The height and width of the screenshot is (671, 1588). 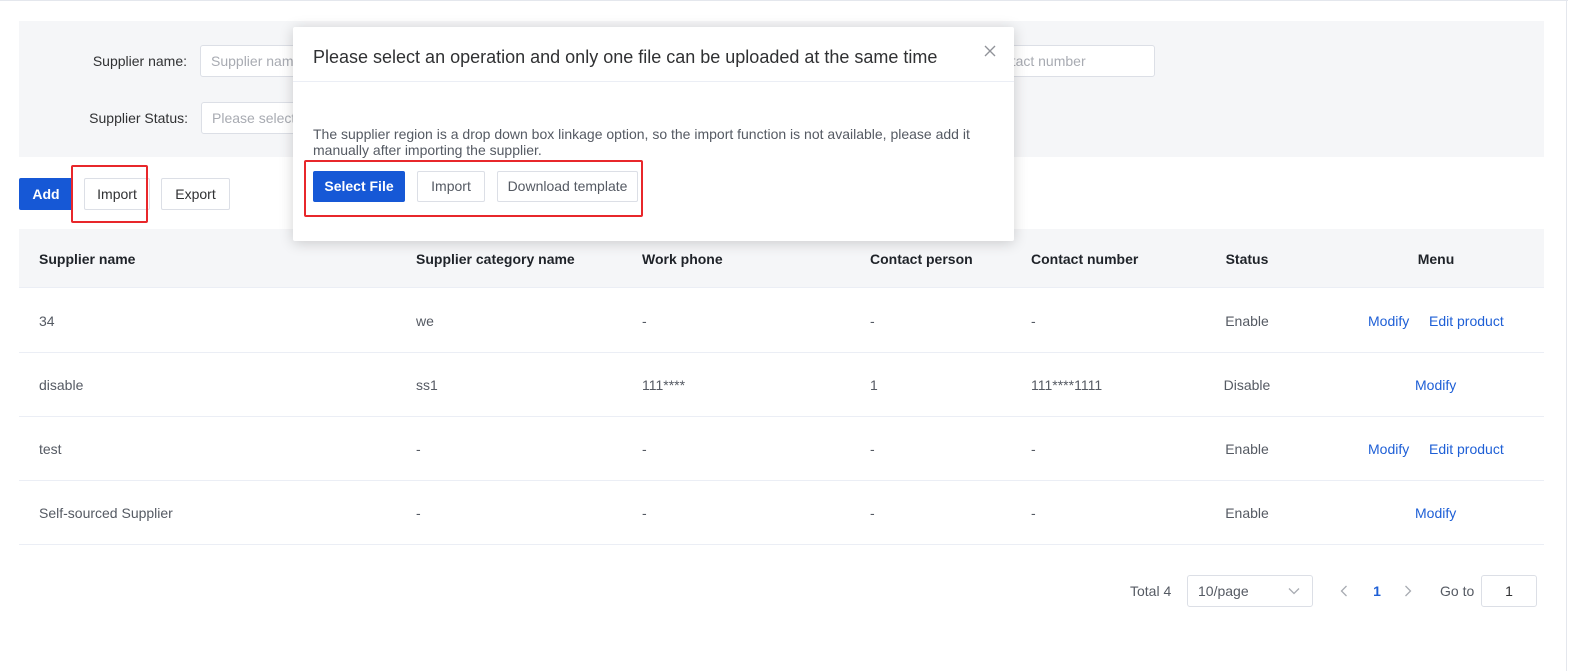 I want to click on goto-label: Go to, so click(x=1457, y=591).